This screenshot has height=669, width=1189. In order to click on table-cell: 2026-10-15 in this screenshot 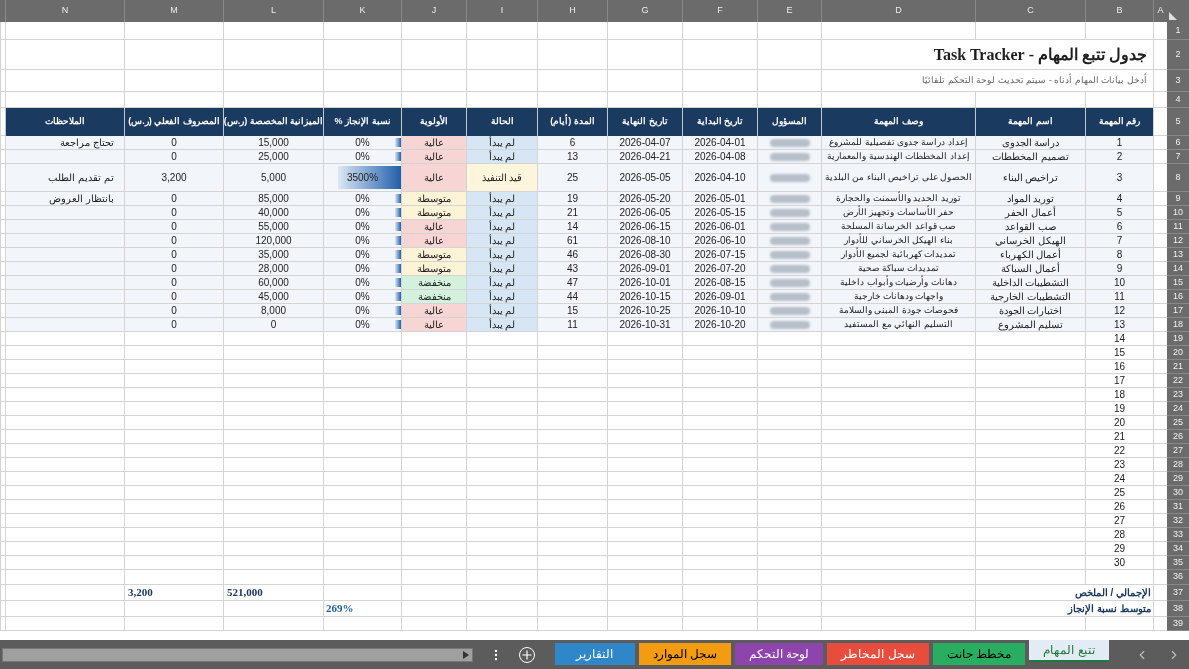, I will do `click(644, 297)`.